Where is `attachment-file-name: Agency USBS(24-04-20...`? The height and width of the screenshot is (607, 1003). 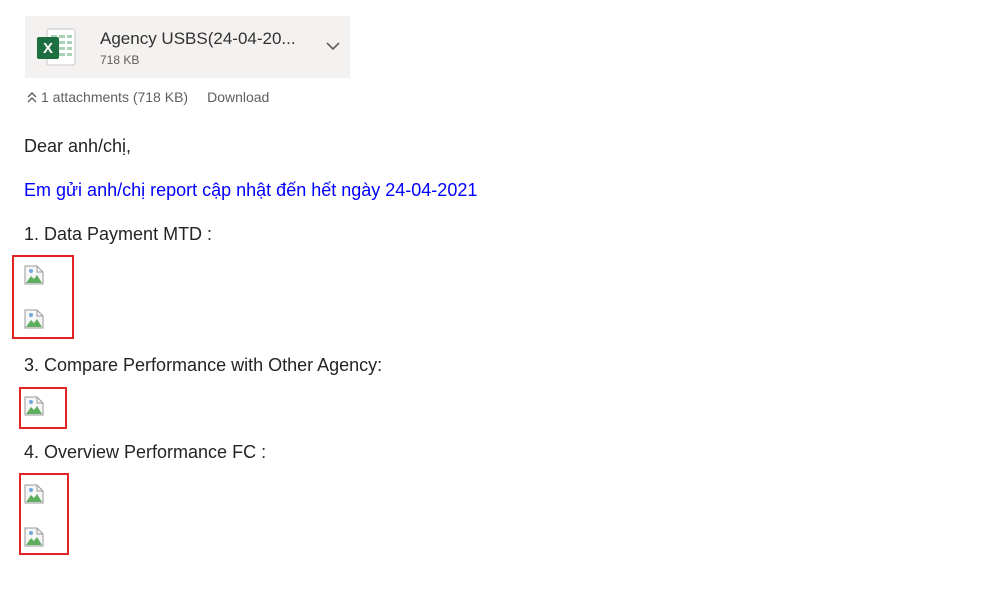
attachment-file-name: Agency USBS(24-04-20... is located at coordinates (198, 39).